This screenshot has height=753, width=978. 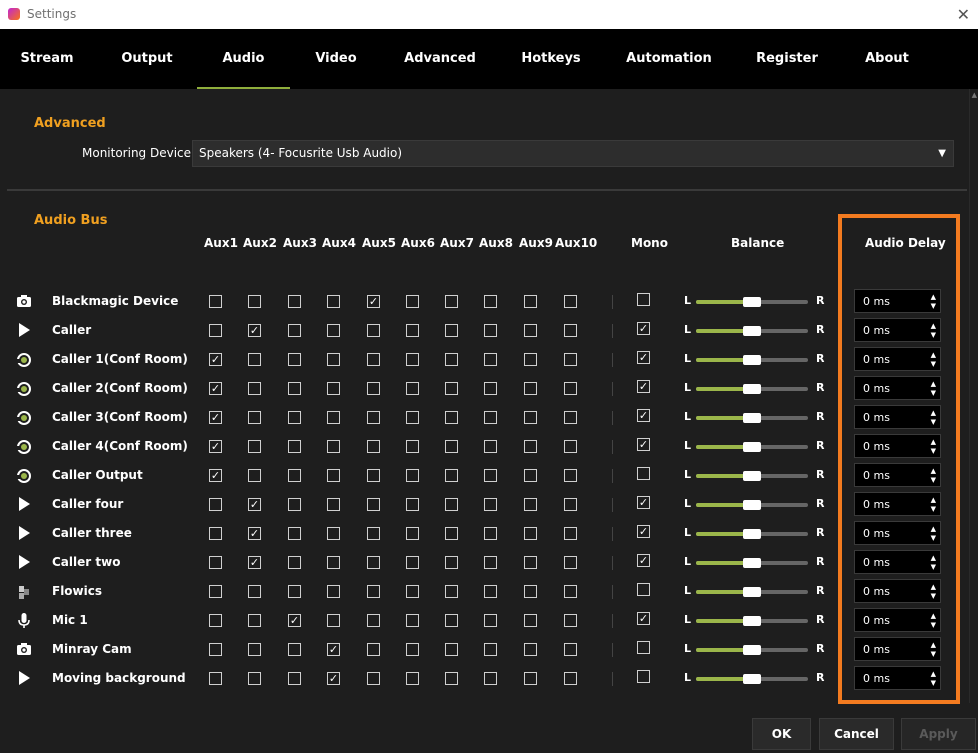 What do you see at coordinates (551, 59) in the screenshot?
I see `tab-hotkeys: Hotkeys` at bounding box center [551, 59].